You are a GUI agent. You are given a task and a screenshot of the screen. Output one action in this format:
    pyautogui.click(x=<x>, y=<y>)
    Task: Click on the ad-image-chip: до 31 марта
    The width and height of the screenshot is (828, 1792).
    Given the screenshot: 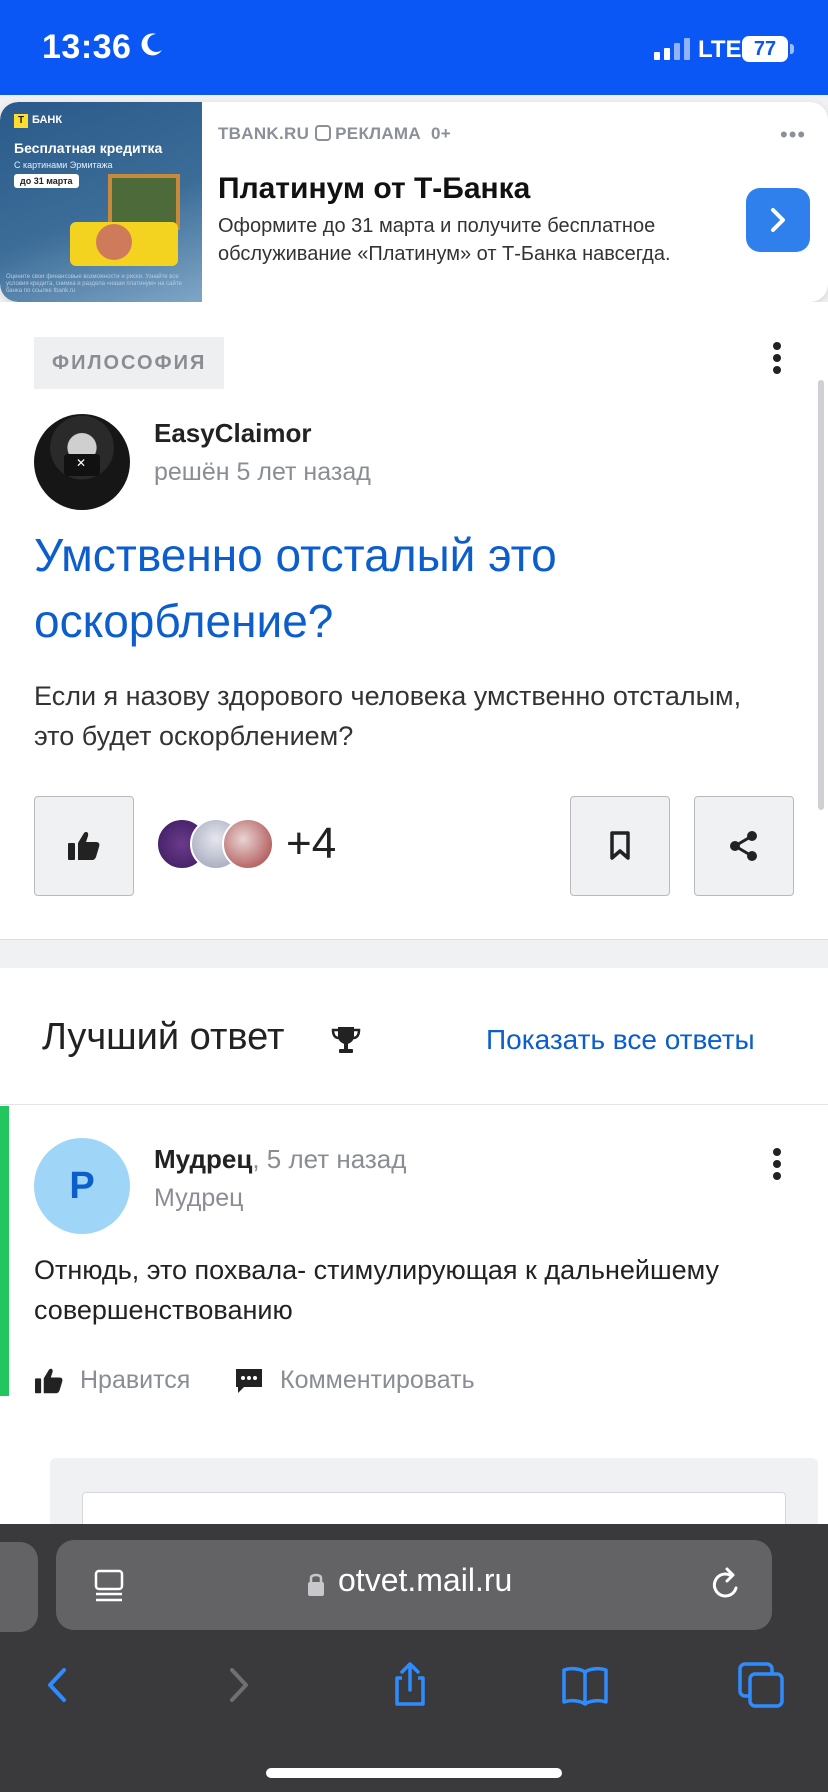 What is the action you would take?
    pyautogui.click(x=46, y=181)
    